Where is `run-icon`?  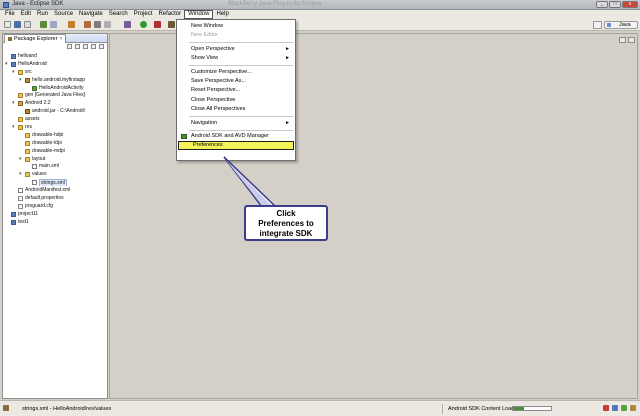 run-icon is located at coordinates (143, 24).